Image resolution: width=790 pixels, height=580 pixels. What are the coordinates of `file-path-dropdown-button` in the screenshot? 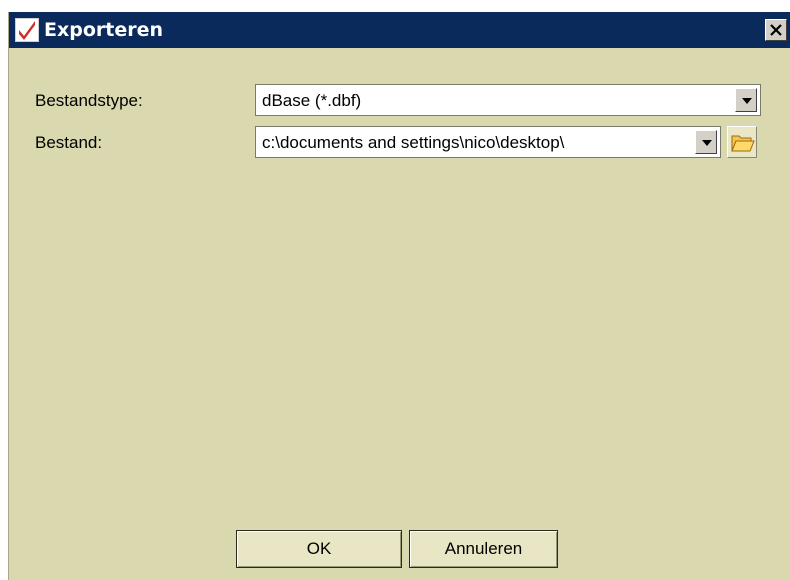 It's located at (706, 142).